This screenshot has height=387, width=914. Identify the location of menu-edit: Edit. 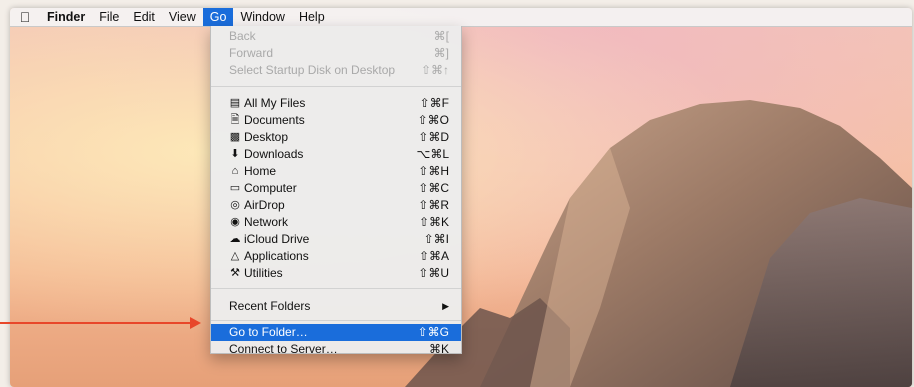
(144, 17).